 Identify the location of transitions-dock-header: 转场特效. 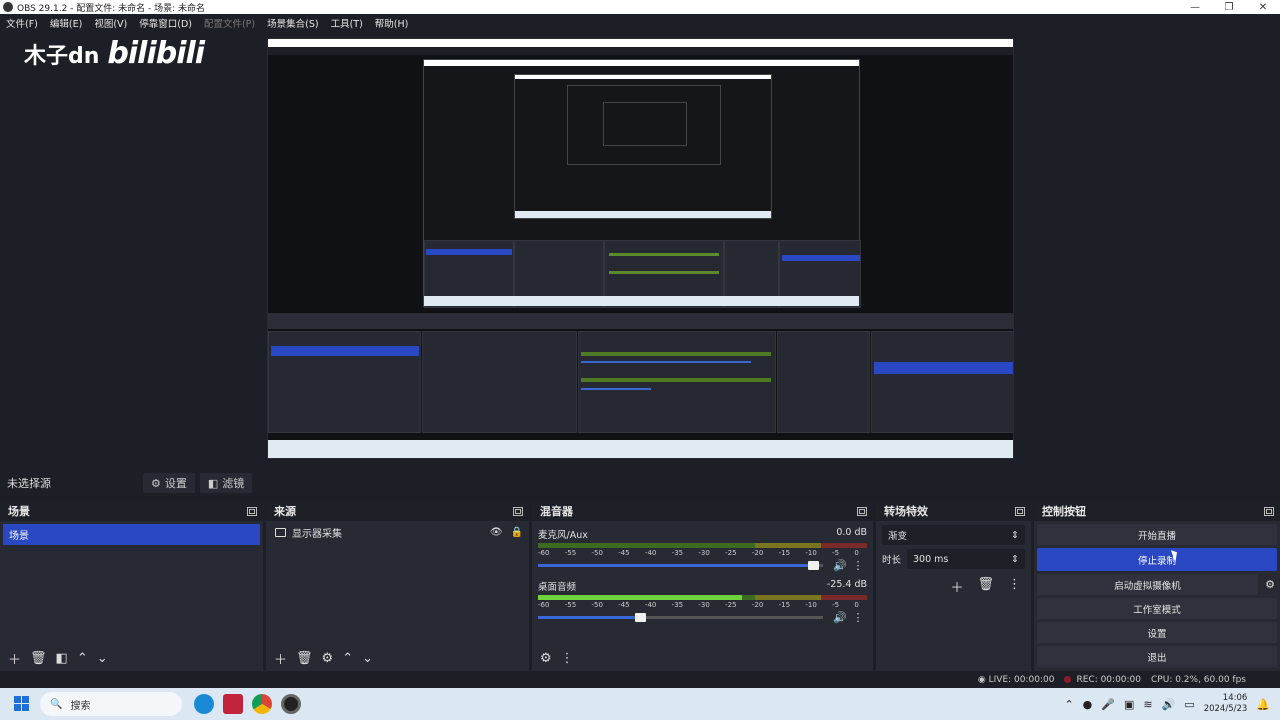
(953, 511).